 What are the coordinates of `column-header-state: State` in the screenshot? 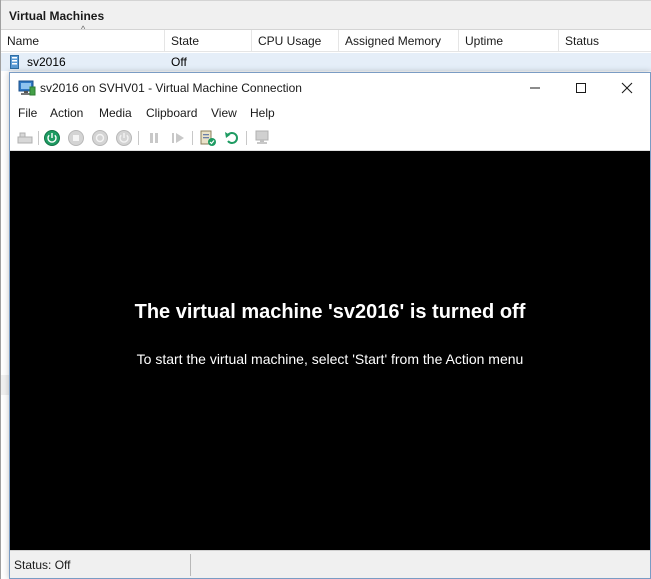 It's located at (208, 41).